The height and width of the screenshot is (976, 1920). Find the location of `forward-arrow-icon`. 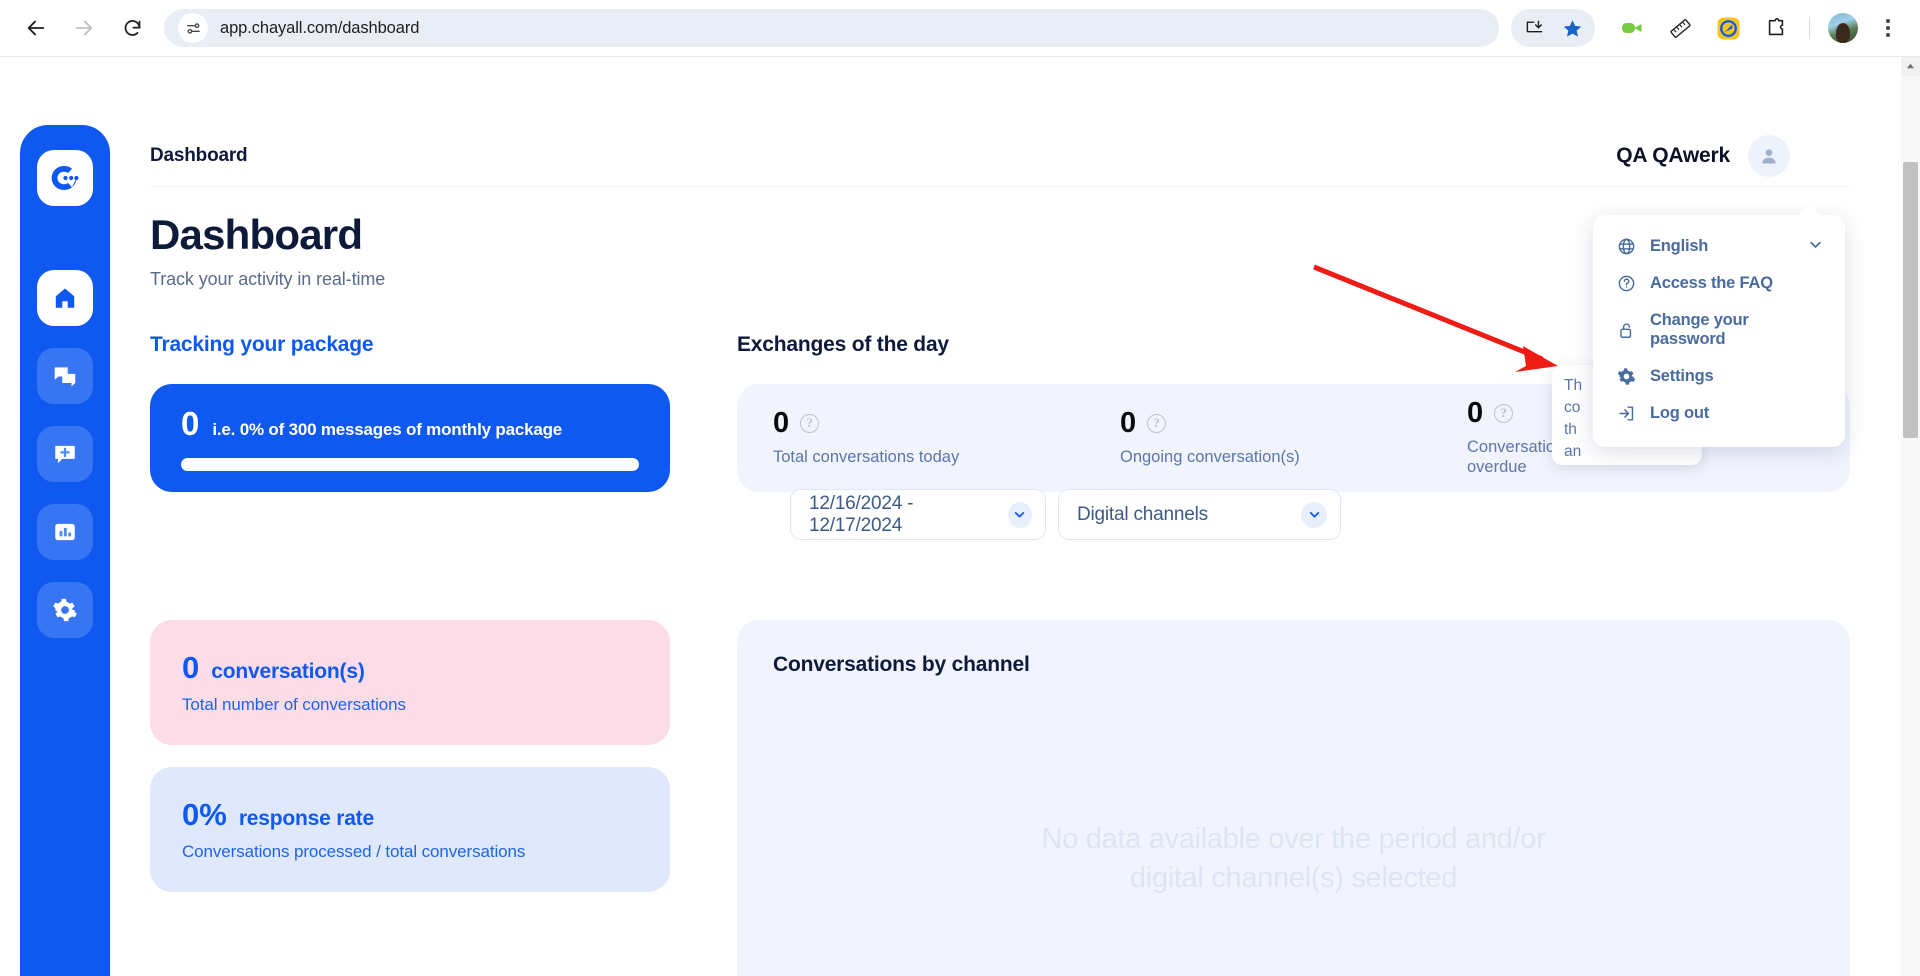

forward-arrow-icon is located at coordinates (84, 28).